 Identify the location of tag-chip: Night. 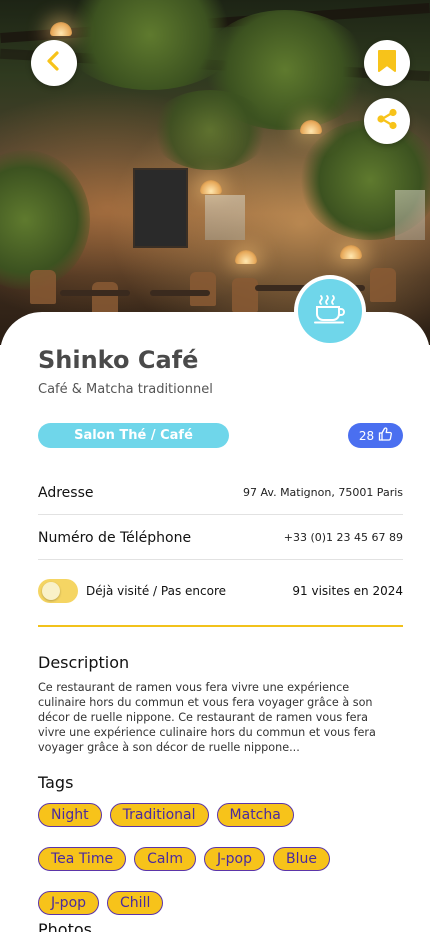
(70, 815).